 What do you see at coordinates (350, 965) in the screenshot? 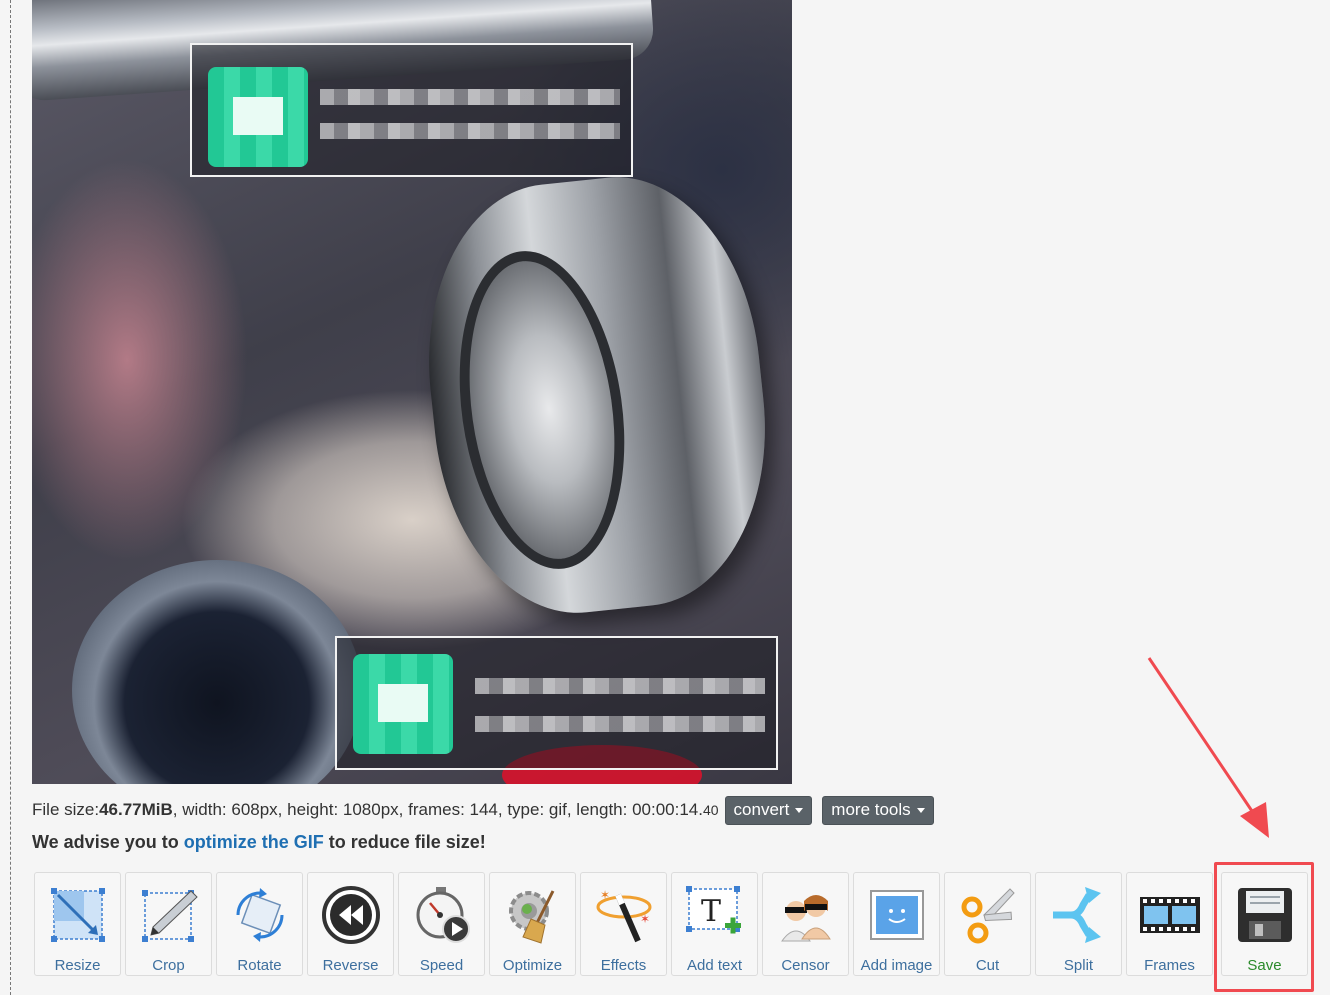
I see `tool-label: Reverse` at bounding box center [350, 965].